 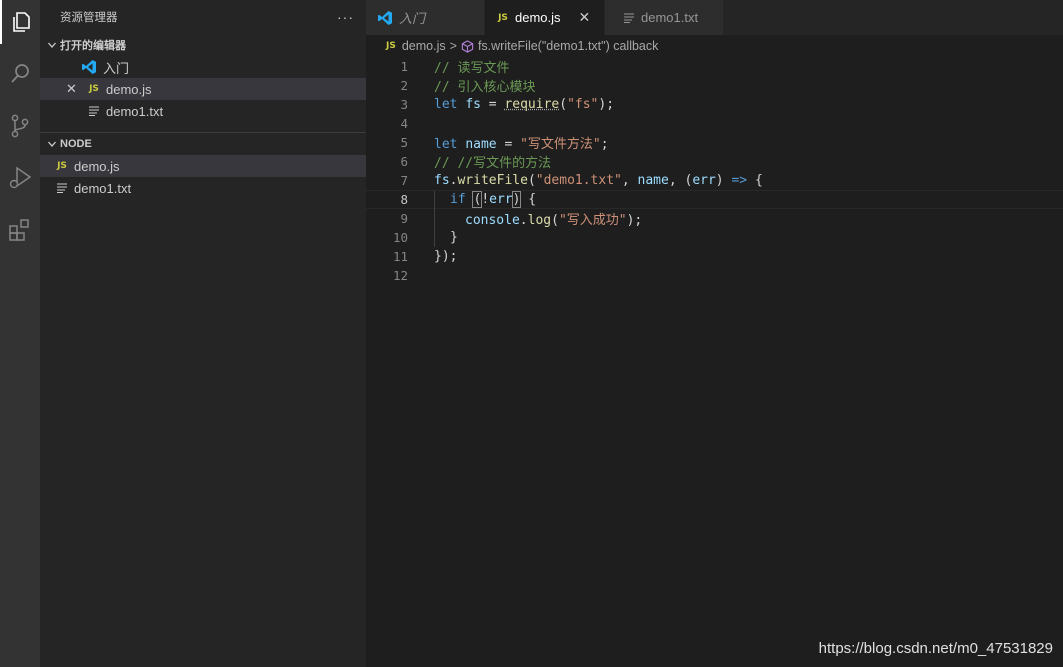 I want to click on open-editor-label: 入门, so click(x=116, y=68).